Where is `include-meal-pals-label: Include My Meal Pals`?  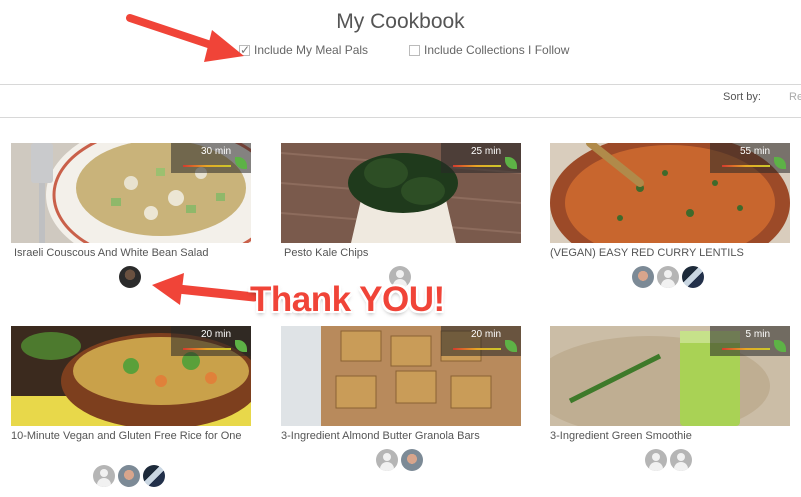 include-meal-pals-label: Include My Meal Pals is located at coordinates (311, 50).